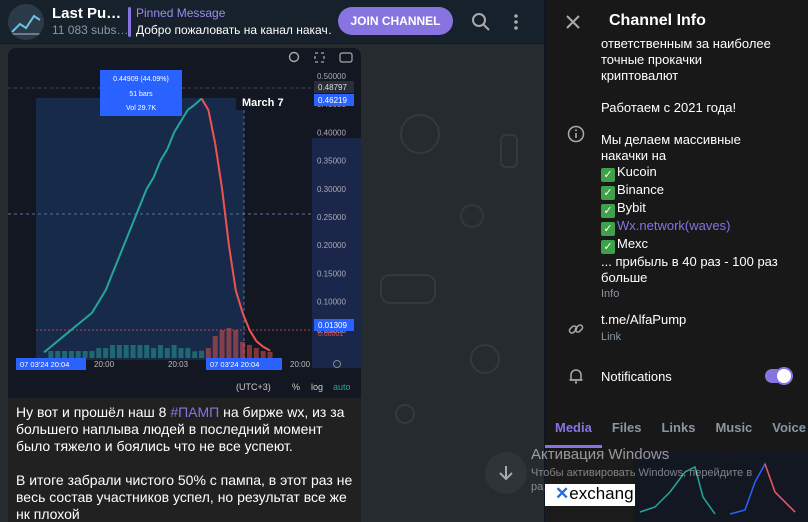  I want to click on log-toggle: log, so click(317, 387).